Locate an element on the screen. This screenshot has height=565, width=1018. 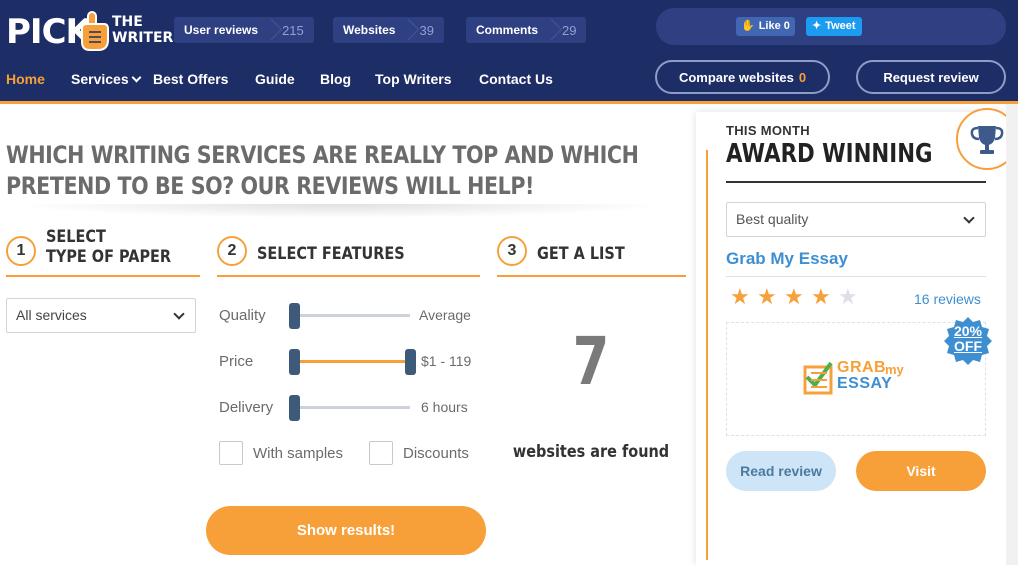
nav-services: Services is located at coordinates (106, 79).